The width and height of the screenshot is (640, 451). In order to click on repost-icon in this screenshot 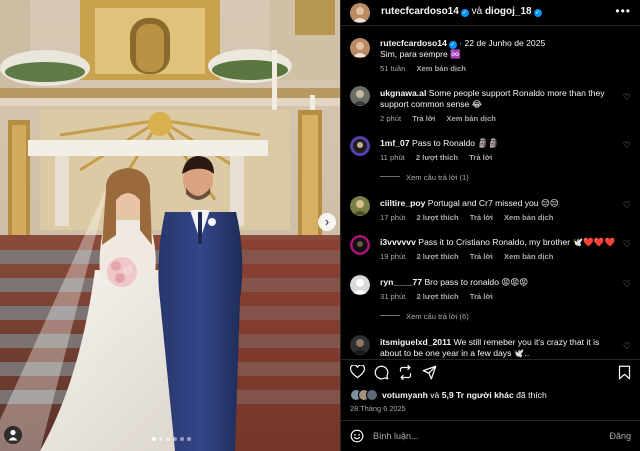, I will do `click(405, 372)`.